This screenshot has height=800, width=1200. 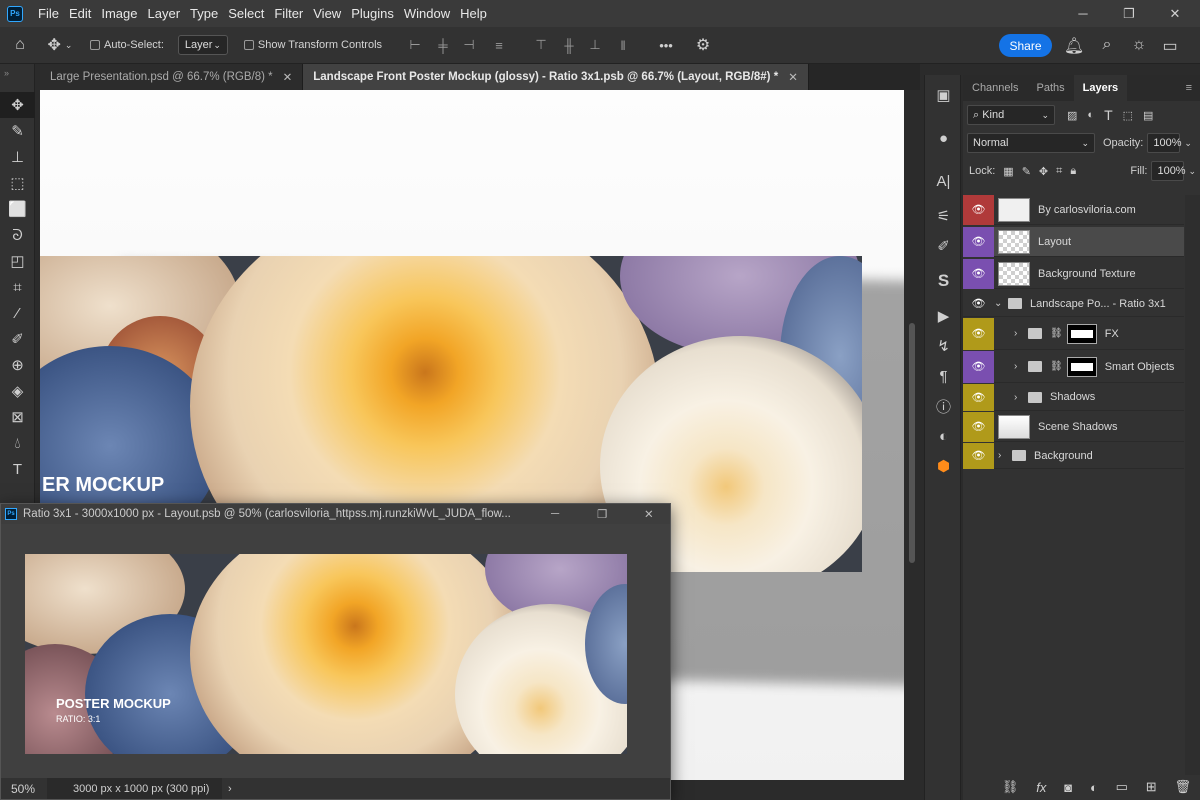 I want to click on cube-plugin-icon: ⬢, so click(x=943, y=466).